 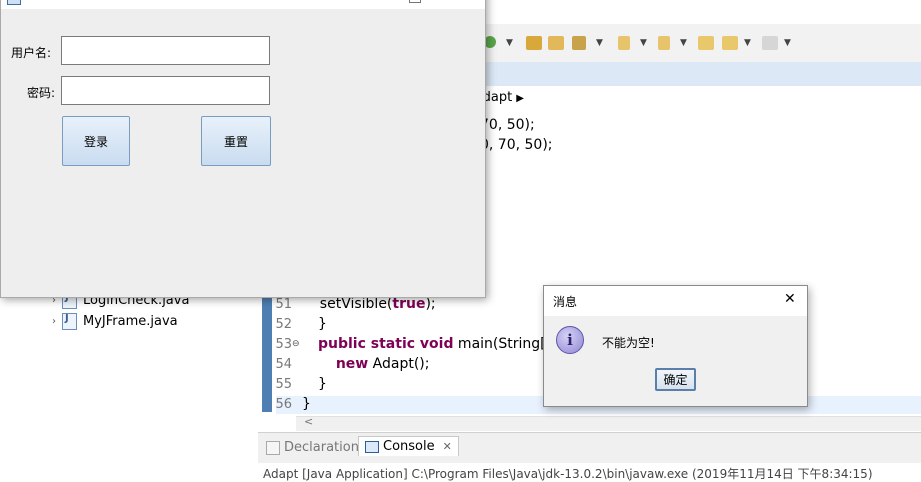 What do you see at coordinates (415, 1) in the screenshot?
I see `maximize-icon` at bounding box center [415, 1].